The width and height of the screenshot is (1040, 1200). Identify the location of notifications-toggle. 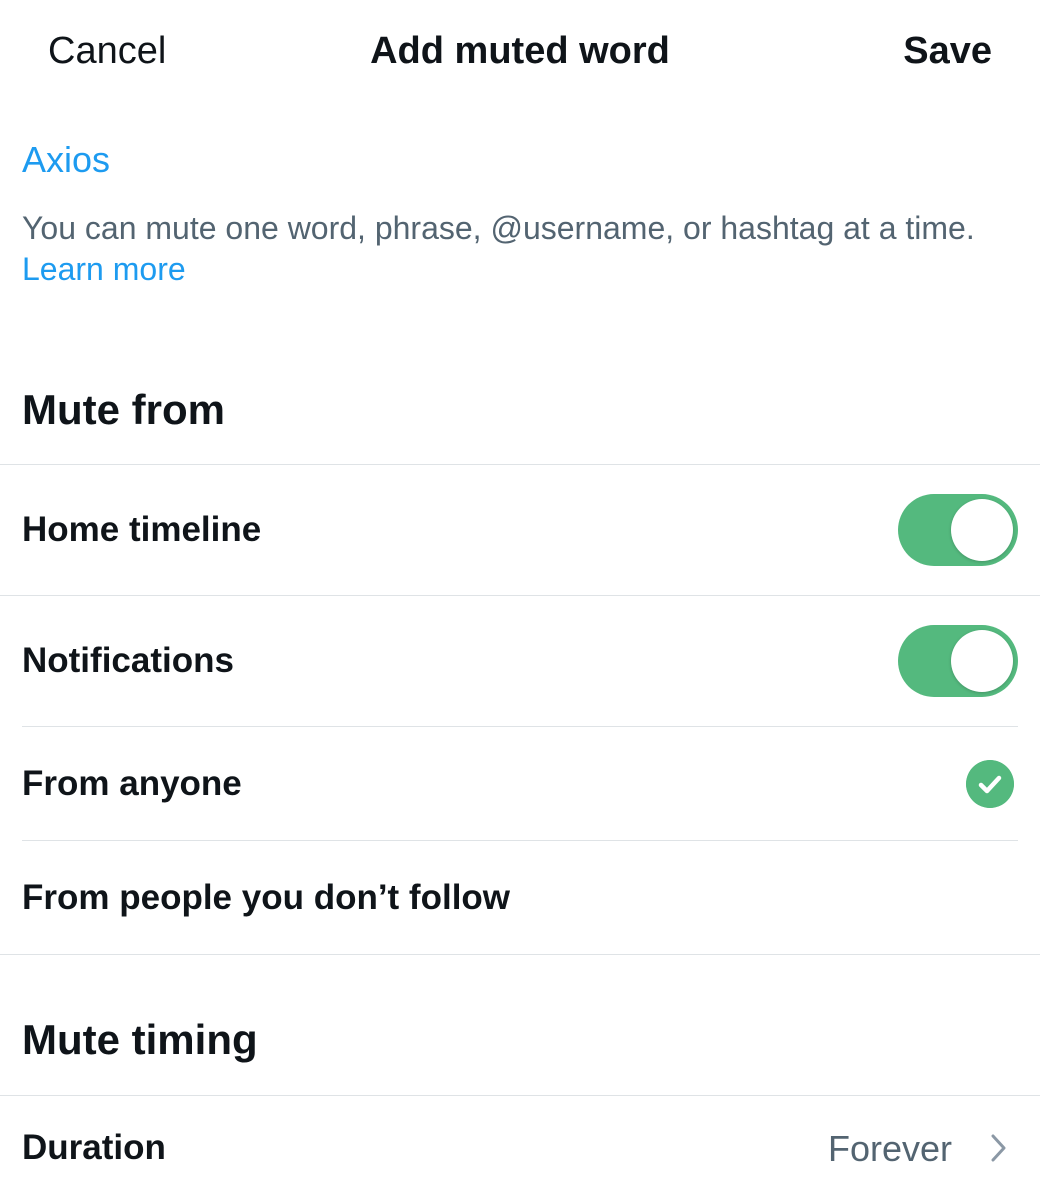
(958, 661).